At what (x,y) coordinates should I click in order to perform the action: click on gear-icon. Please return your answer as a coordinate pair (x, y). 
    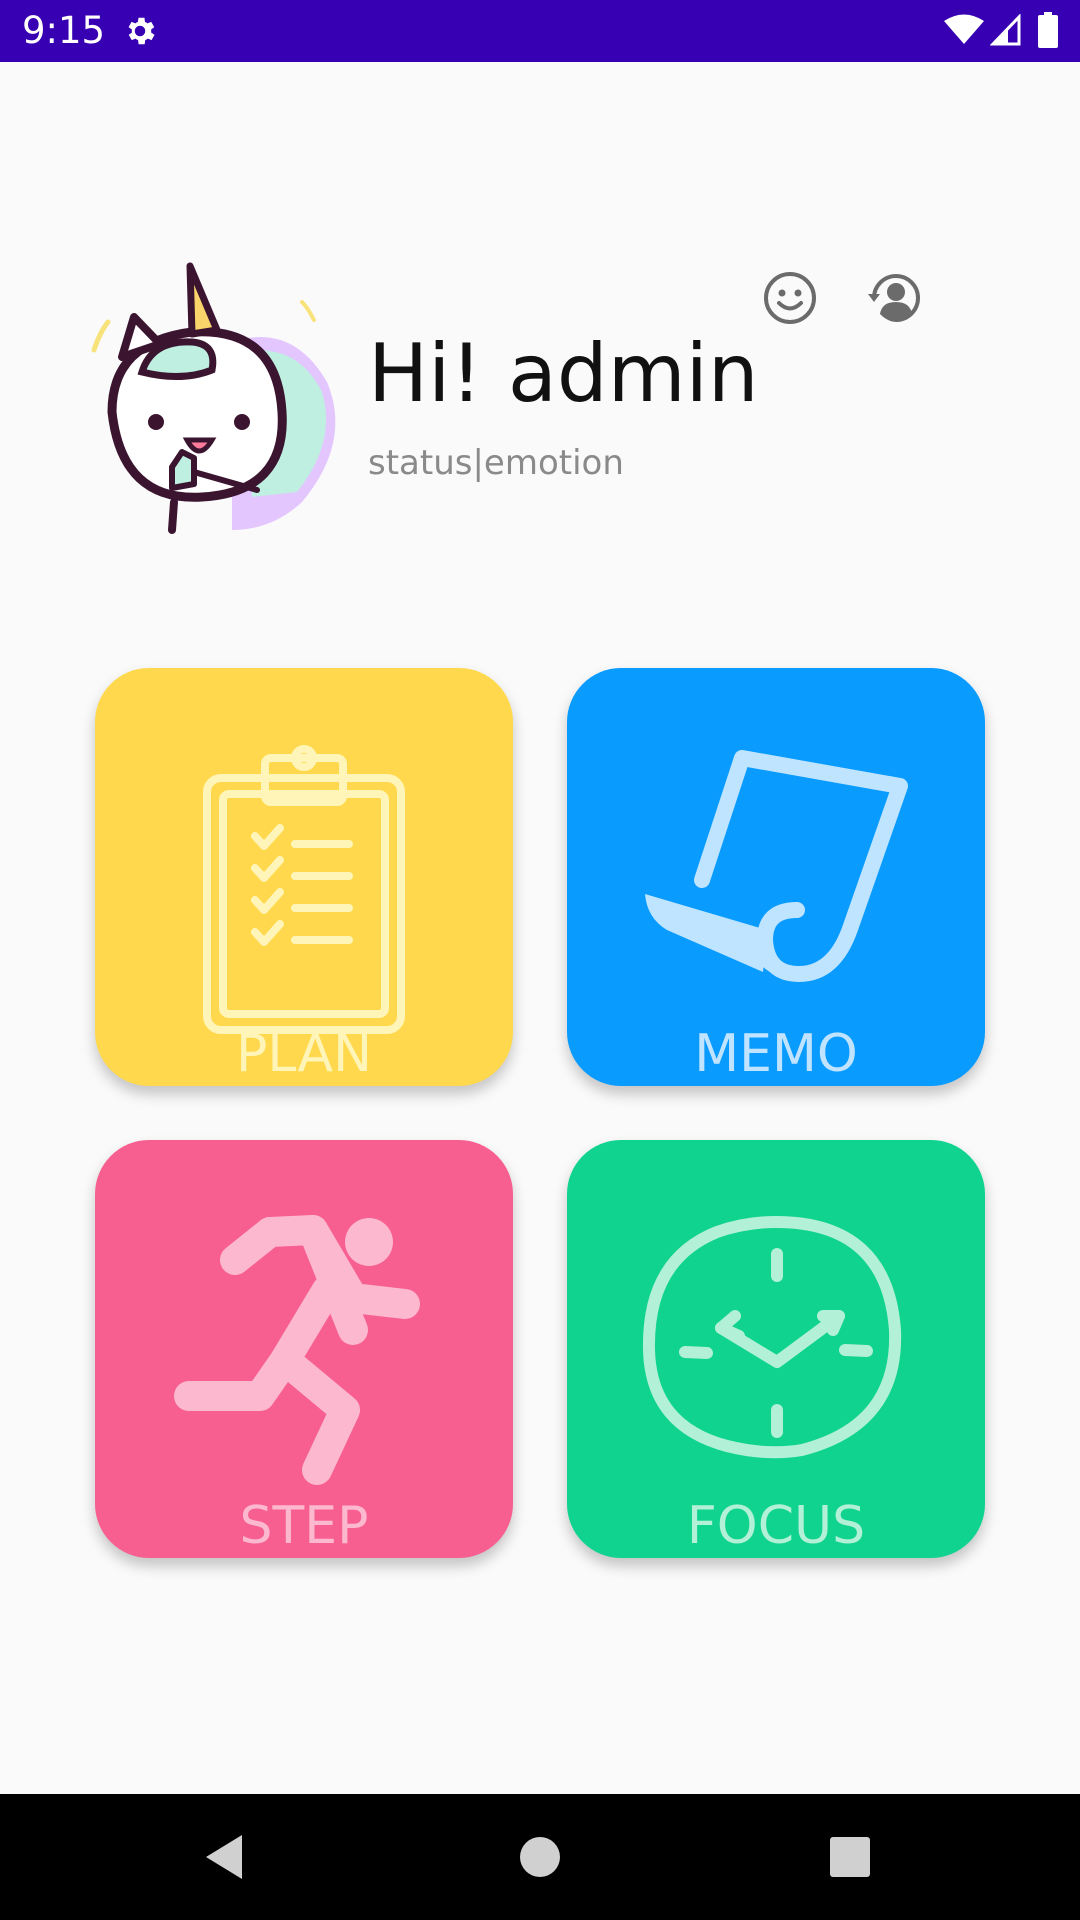
    Looking at the image, I should click on (141, 31).